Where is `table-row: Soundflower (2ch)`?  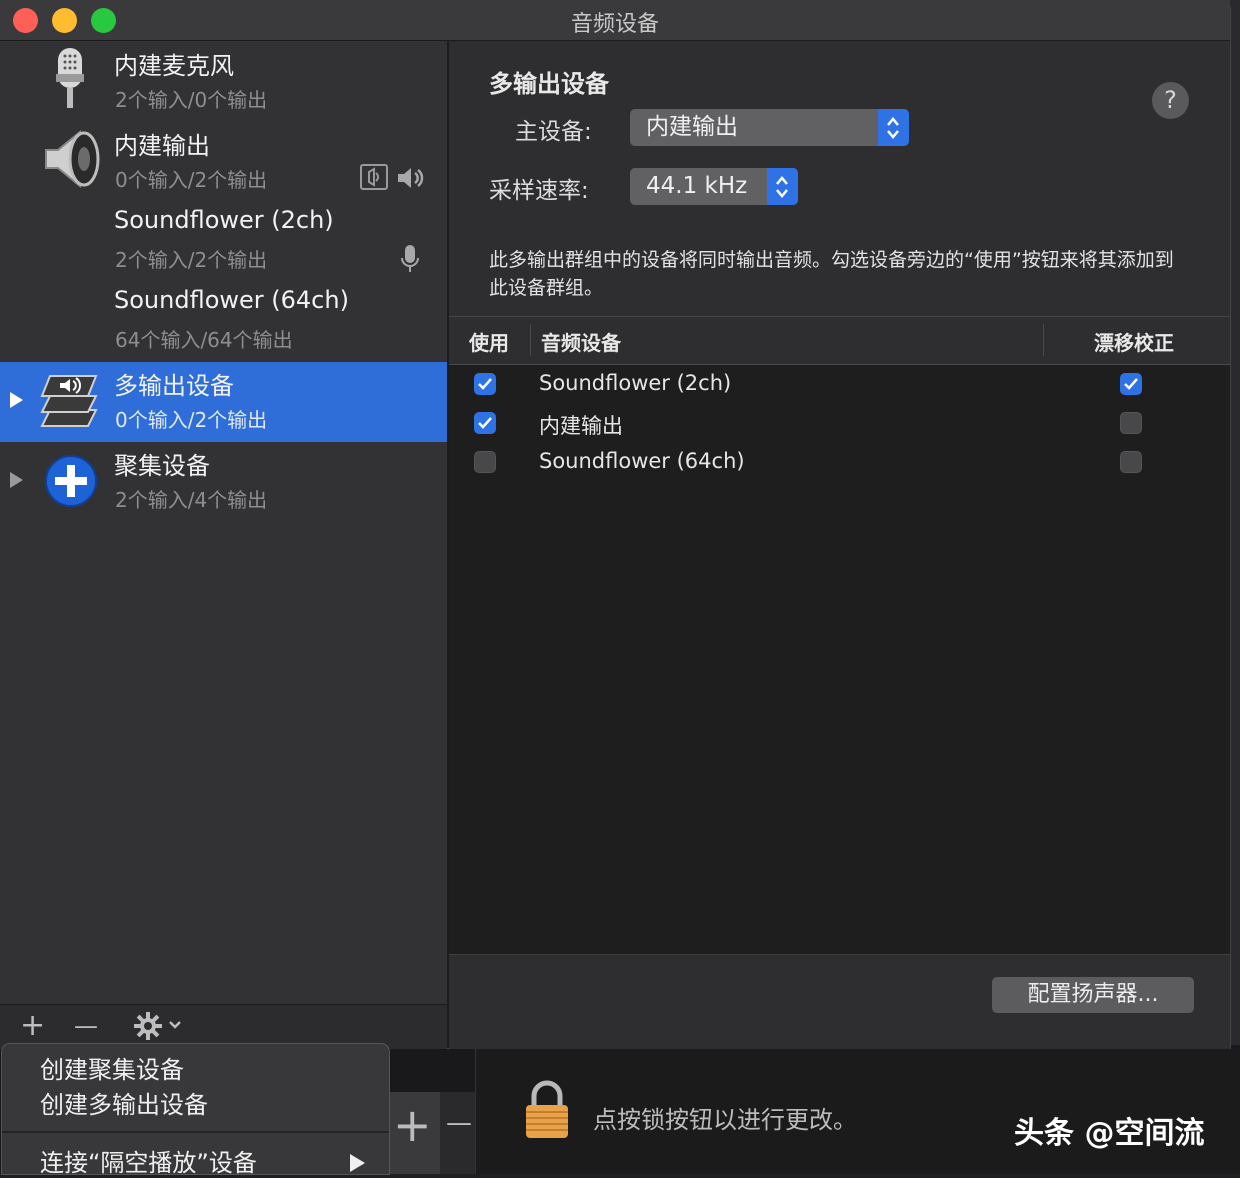
table-row: Soundflower (2ch) is located at coordinates (839, 383).